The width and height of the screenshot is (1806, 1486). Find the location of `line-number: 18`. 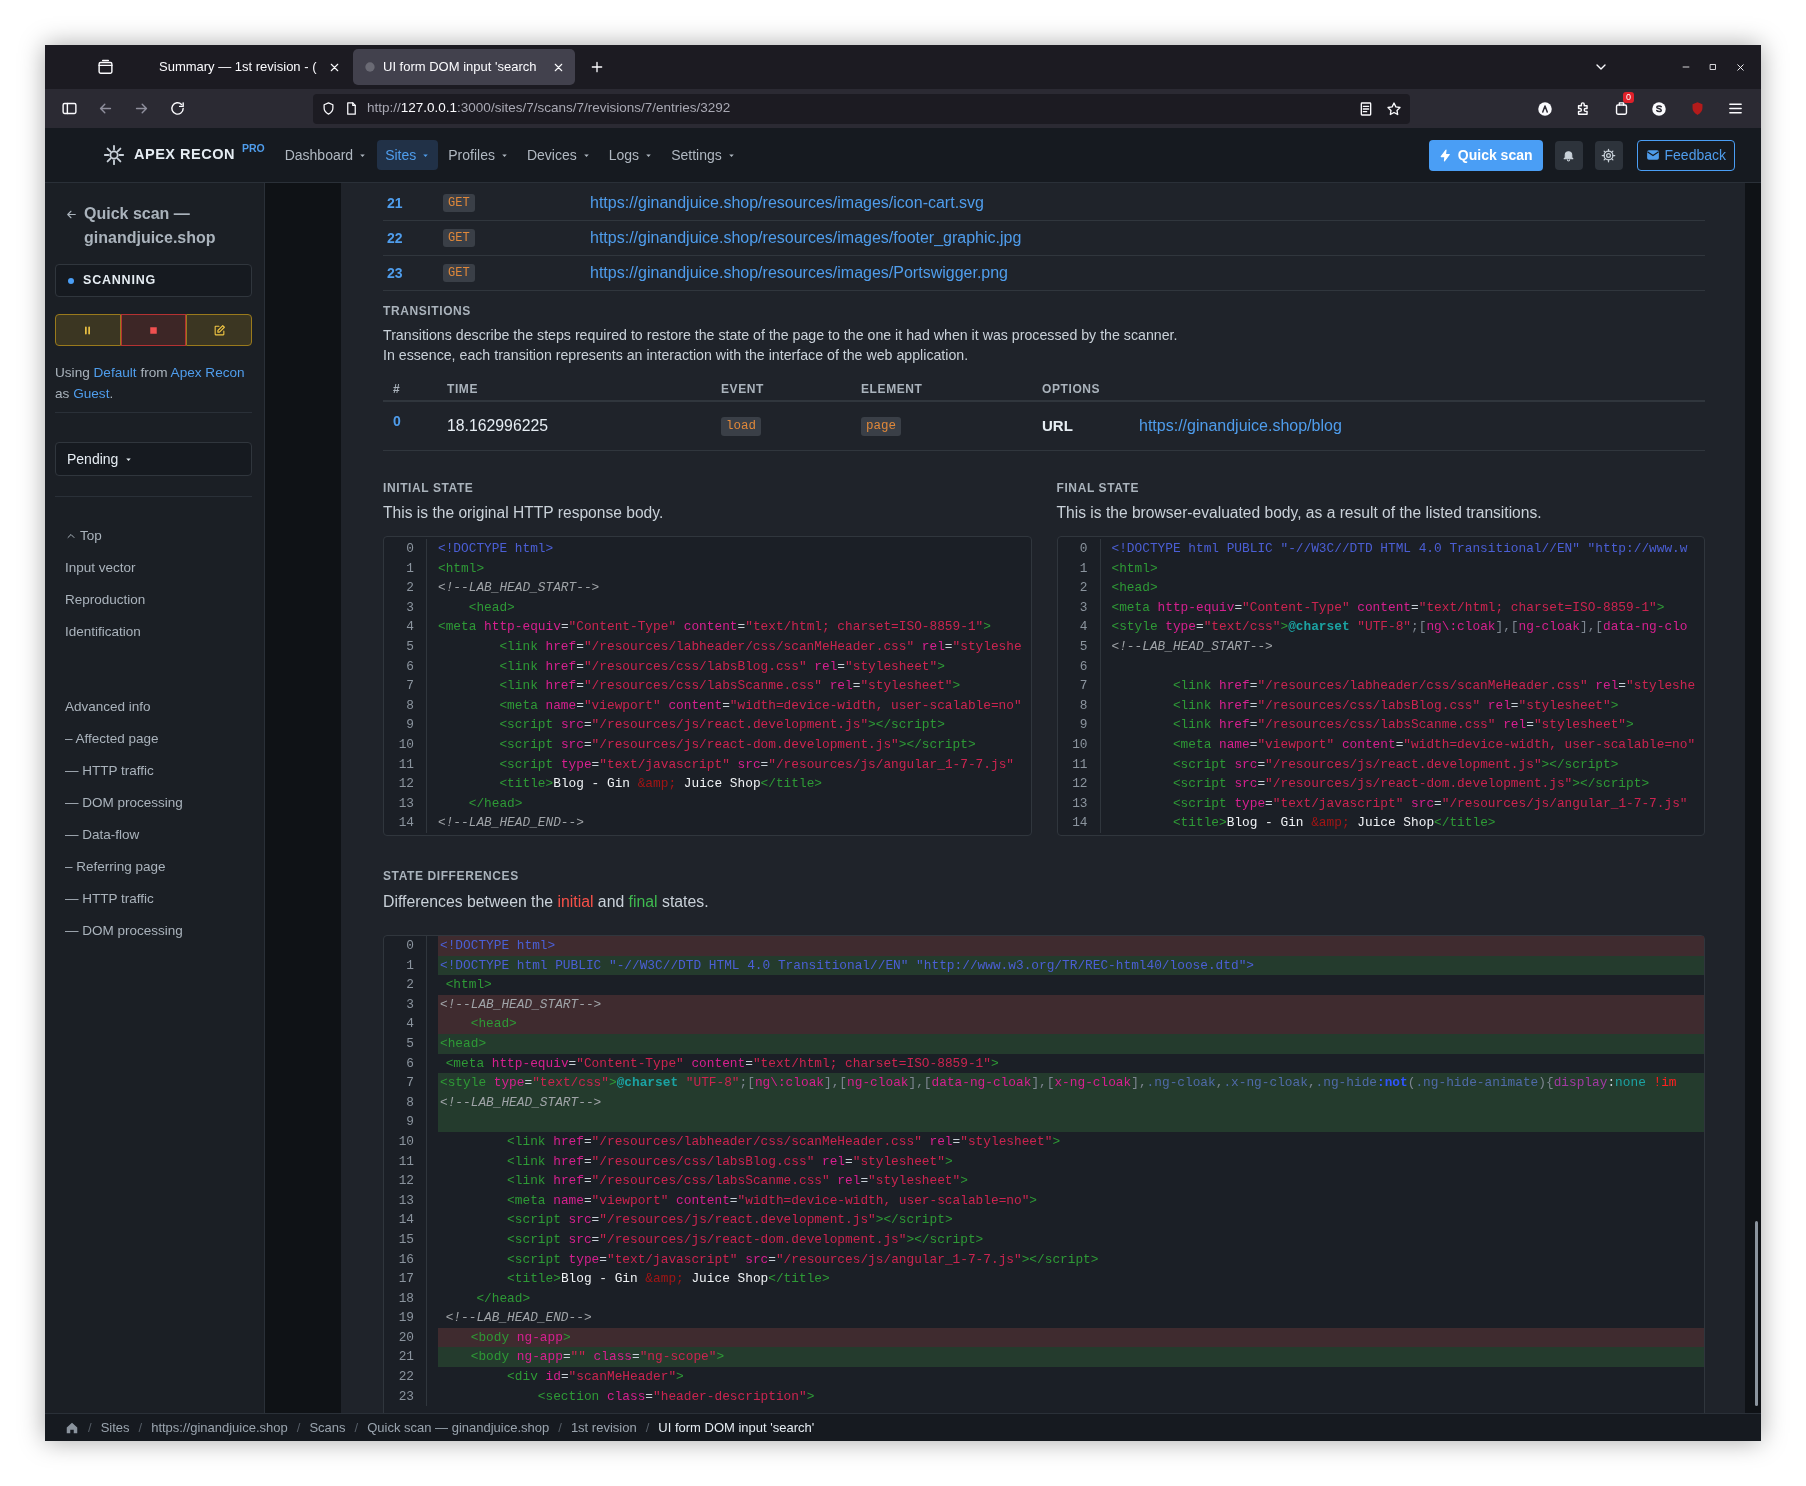

line-number: 18 is located at coordinates (406, 1298).